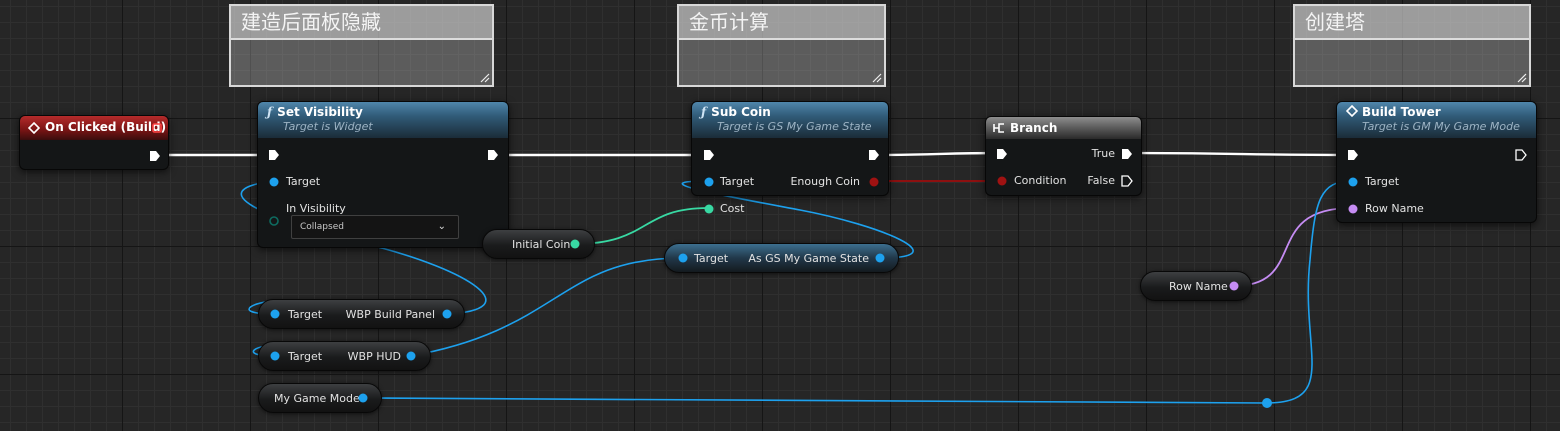 The width and height of the screenshot is (1560, 431). Describe the element at coordinates (94, 142) in the screenshot. I see `event-node-on-clicked-build: On Clicked (Build)` at that location.